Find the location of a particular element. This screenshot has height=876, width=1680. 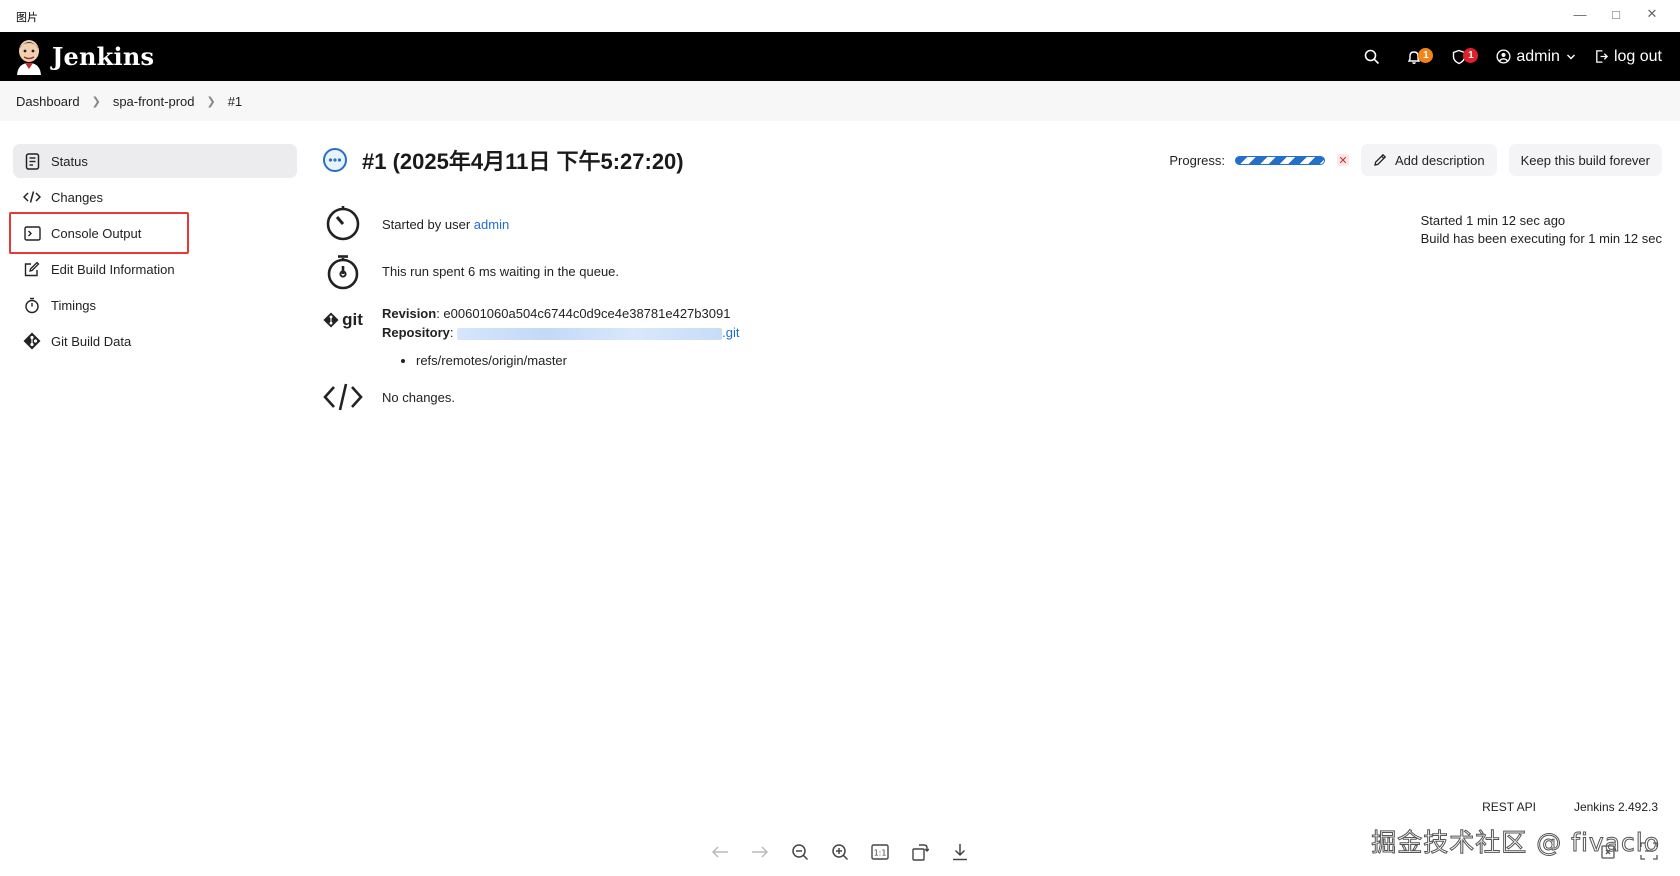

window-controls: — □ ✕ is located at coordinates (1616, 14).